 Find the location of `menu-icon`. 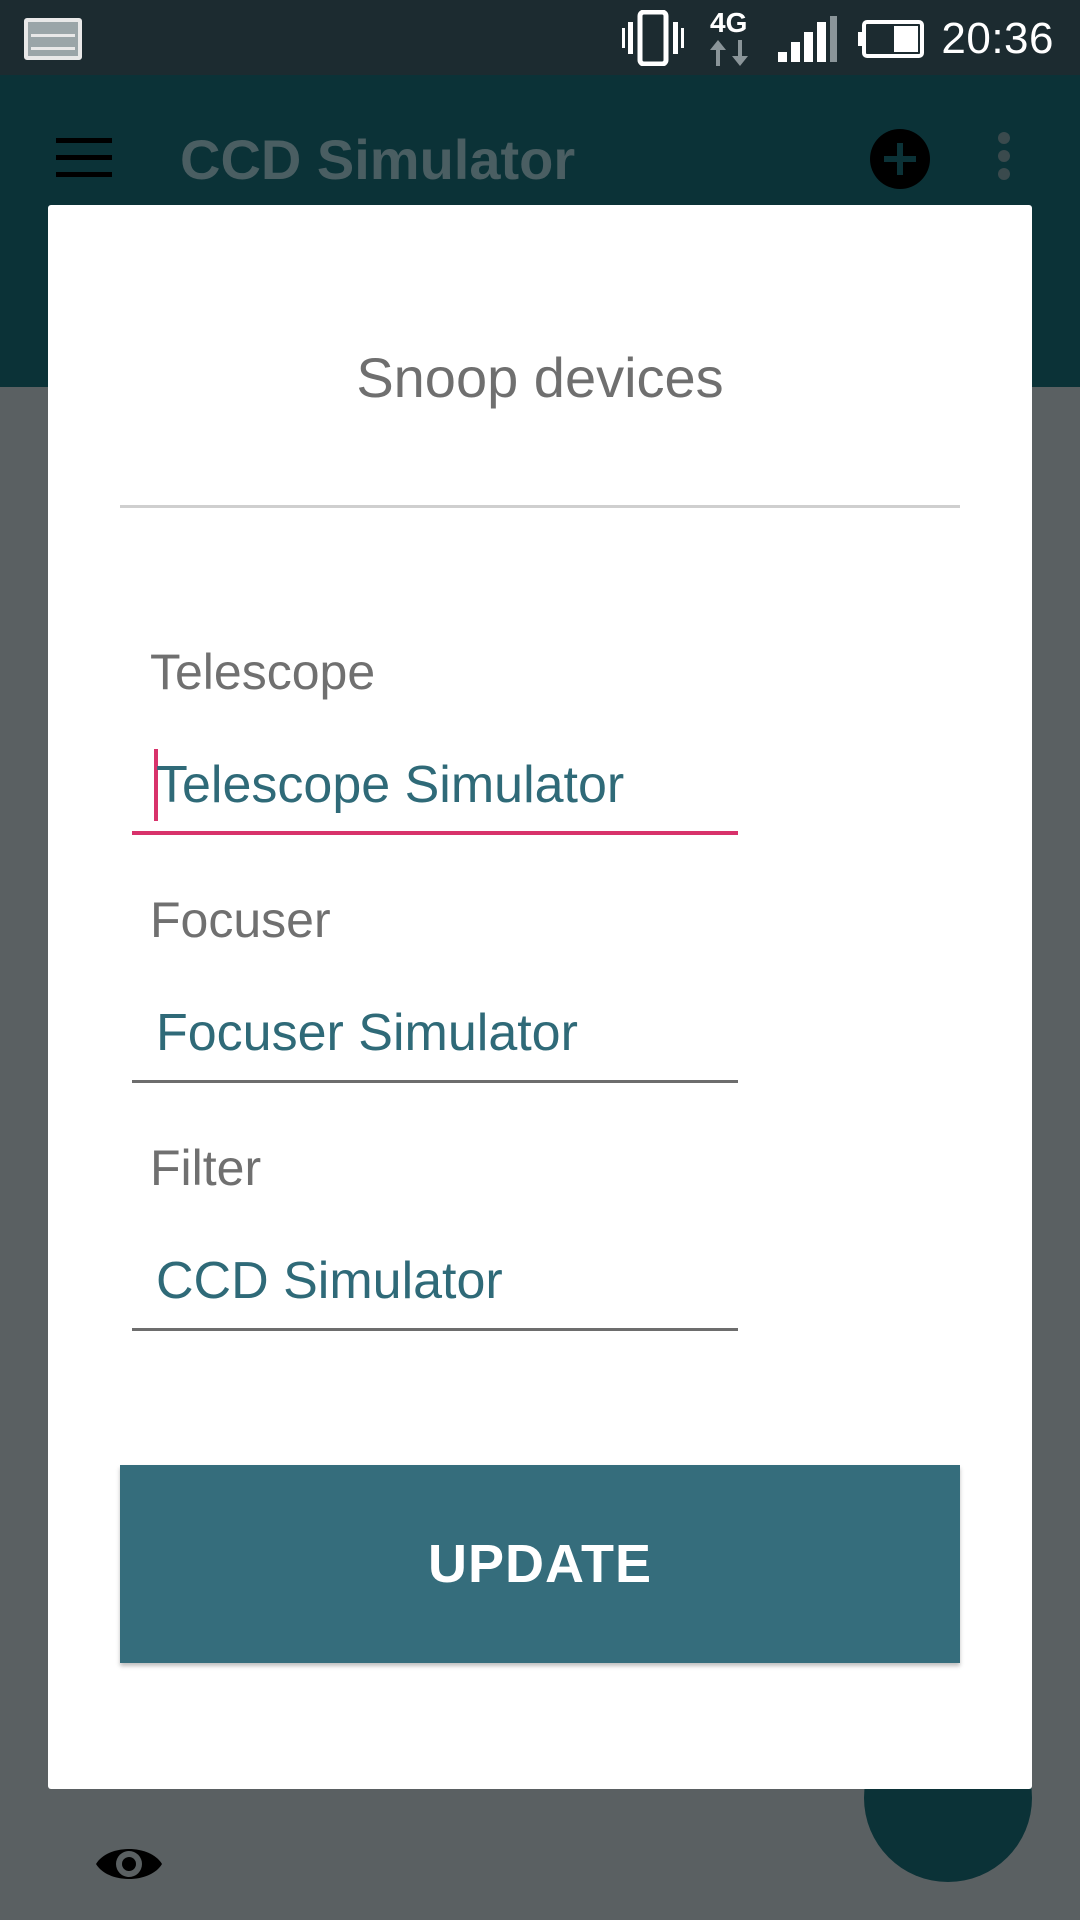

menu-icon is located at coordinates (84, 158).